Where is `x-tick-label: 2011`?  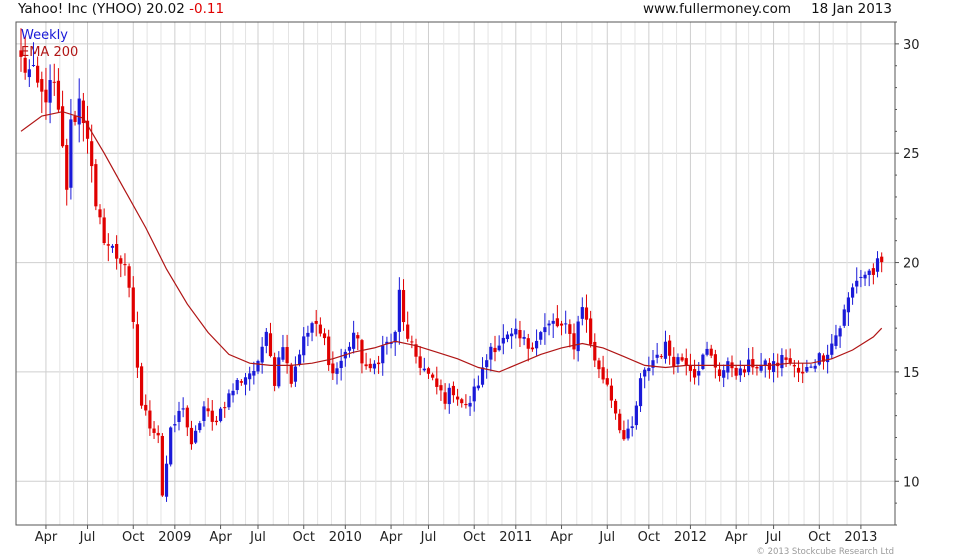 x-tick-label: 2011 is located at coordinates (515, 537).